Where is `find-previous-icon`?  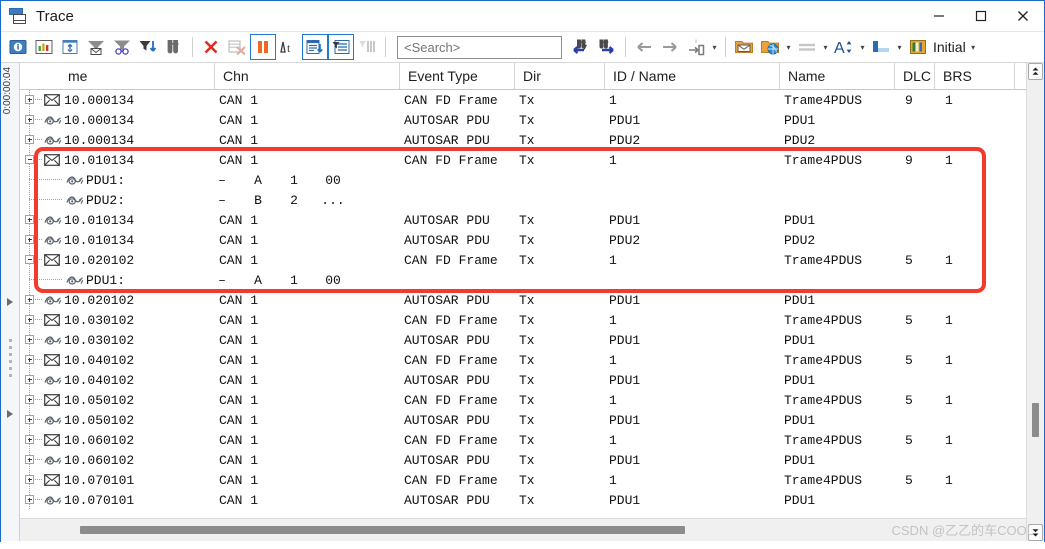
find-previous-icon is located at coordinates (581, 47).